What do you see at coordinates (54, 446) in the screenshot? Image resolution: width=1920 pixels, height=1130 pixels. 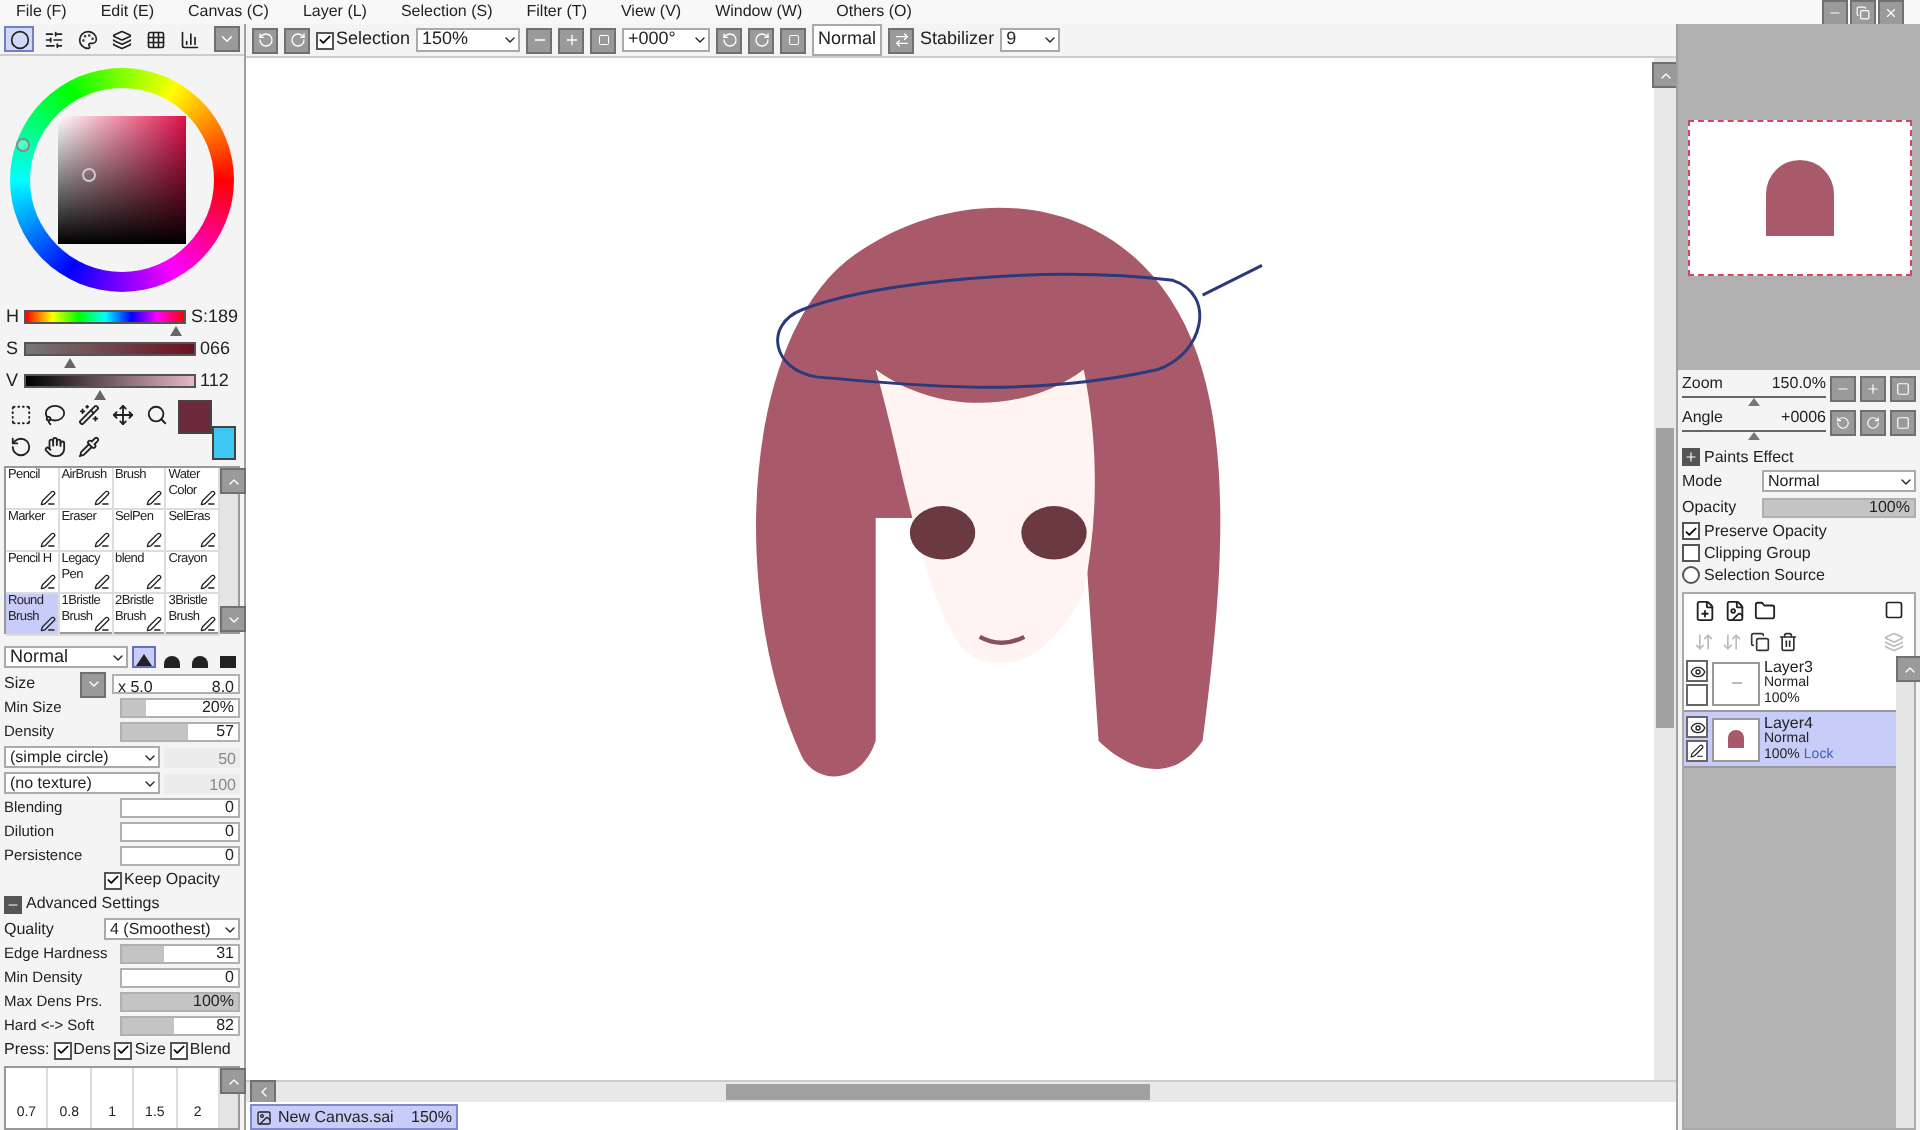 I see `hand-icon` at bounding box center [54, 446].